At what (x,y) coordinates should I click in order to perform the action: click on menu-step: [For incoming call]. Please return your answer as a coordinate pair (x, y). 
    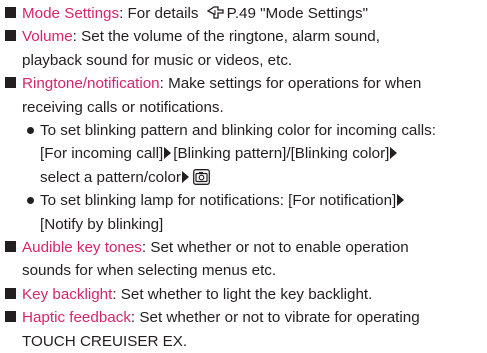
    Looking at the image, I should click on (102, 154).